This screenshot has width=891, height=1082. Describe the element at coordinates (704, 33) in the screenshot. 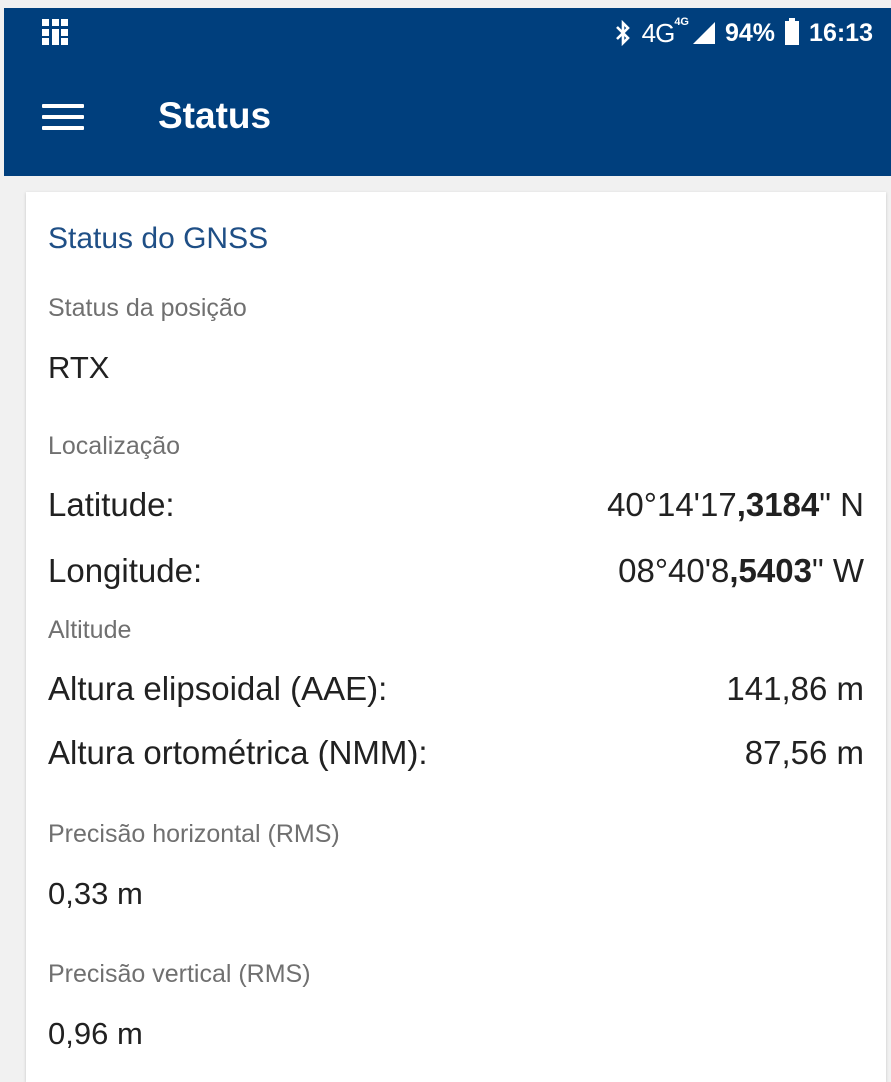

I see `signal-icon` at that location.